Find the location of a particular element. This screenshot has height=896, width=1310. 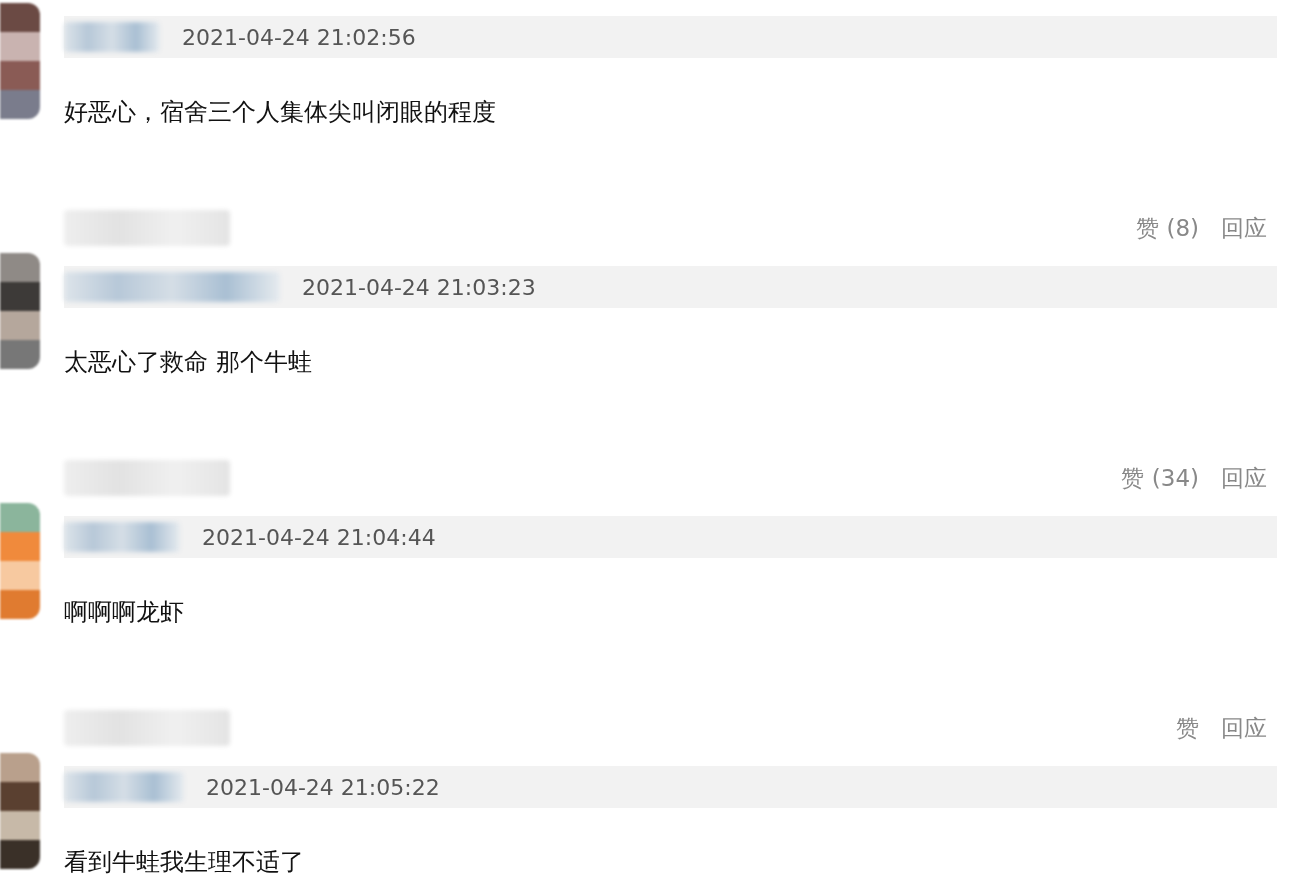

comment-time: 2021-04-24 21:05:22 is located at coordinates (323, 787).